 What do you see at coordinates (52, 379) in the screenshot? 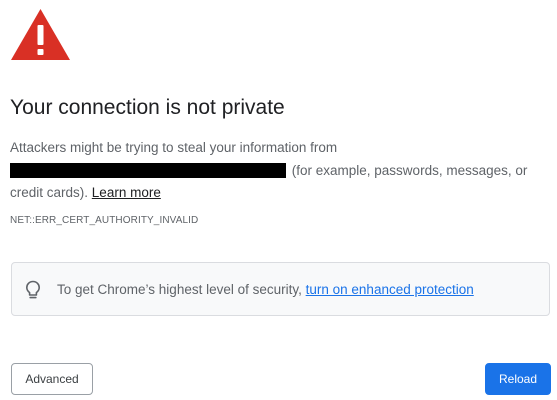
I see `advanced-button: Advanced` at bounding box center [52, 379].